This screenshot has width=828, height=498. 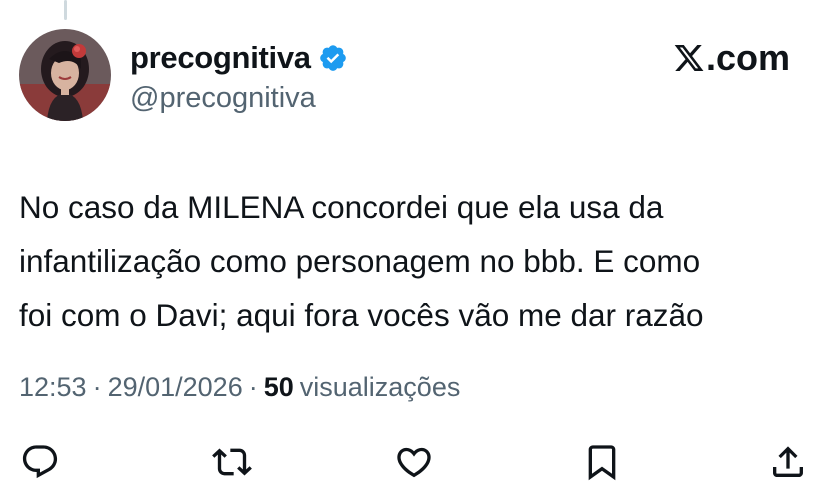 I want to click on bookmark-button, so click(x=602, y=462).